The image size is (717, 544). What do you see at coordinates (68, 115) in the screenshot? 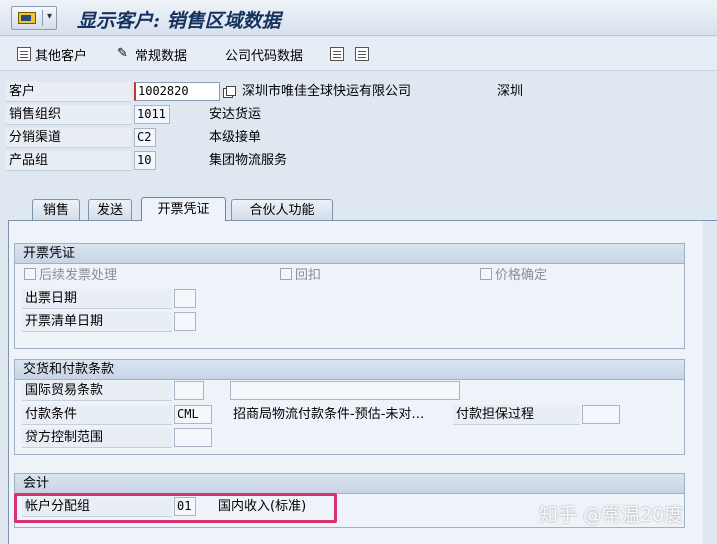
I see `sales-org-label: 销售组织` at bounding box center [68, 115].